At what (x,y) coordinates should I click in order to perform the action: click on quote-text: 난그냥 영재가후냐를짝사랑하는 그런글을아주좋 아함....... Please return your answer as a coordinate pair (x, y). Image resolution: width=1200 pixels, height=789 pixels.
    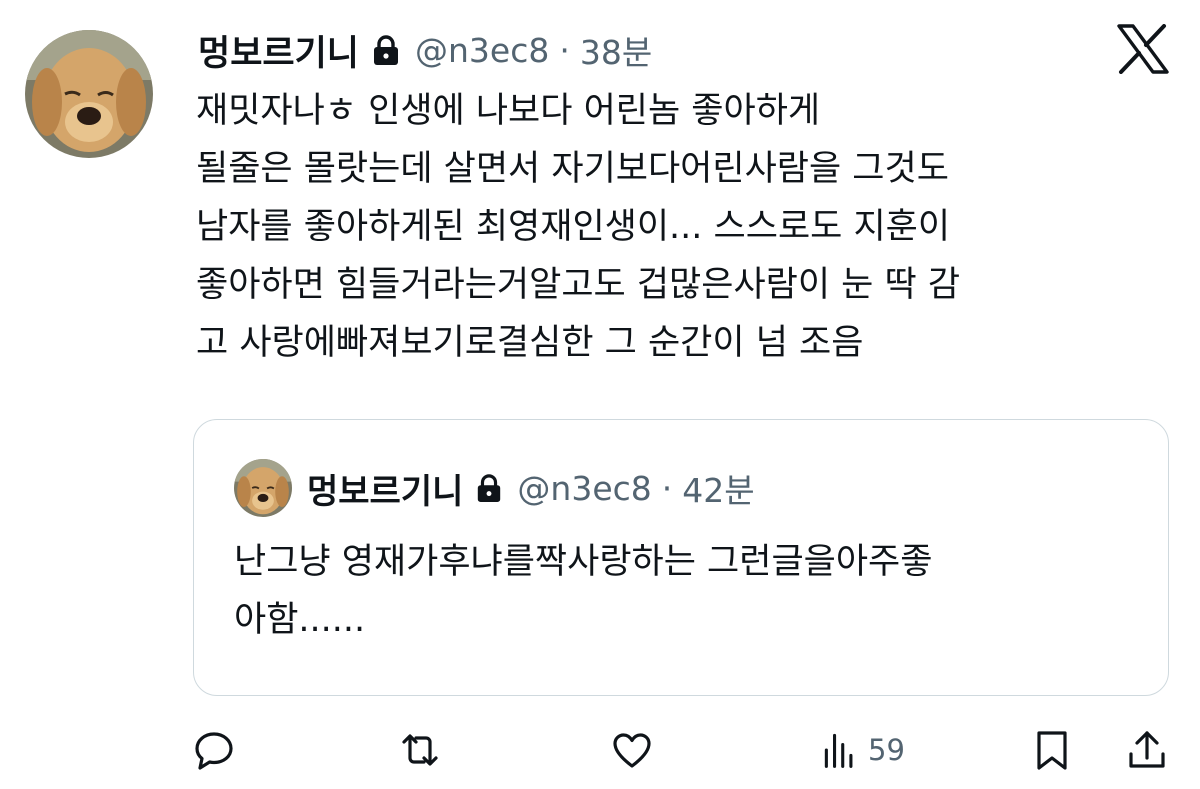
    Looking at the image, I should click on (694, 591).